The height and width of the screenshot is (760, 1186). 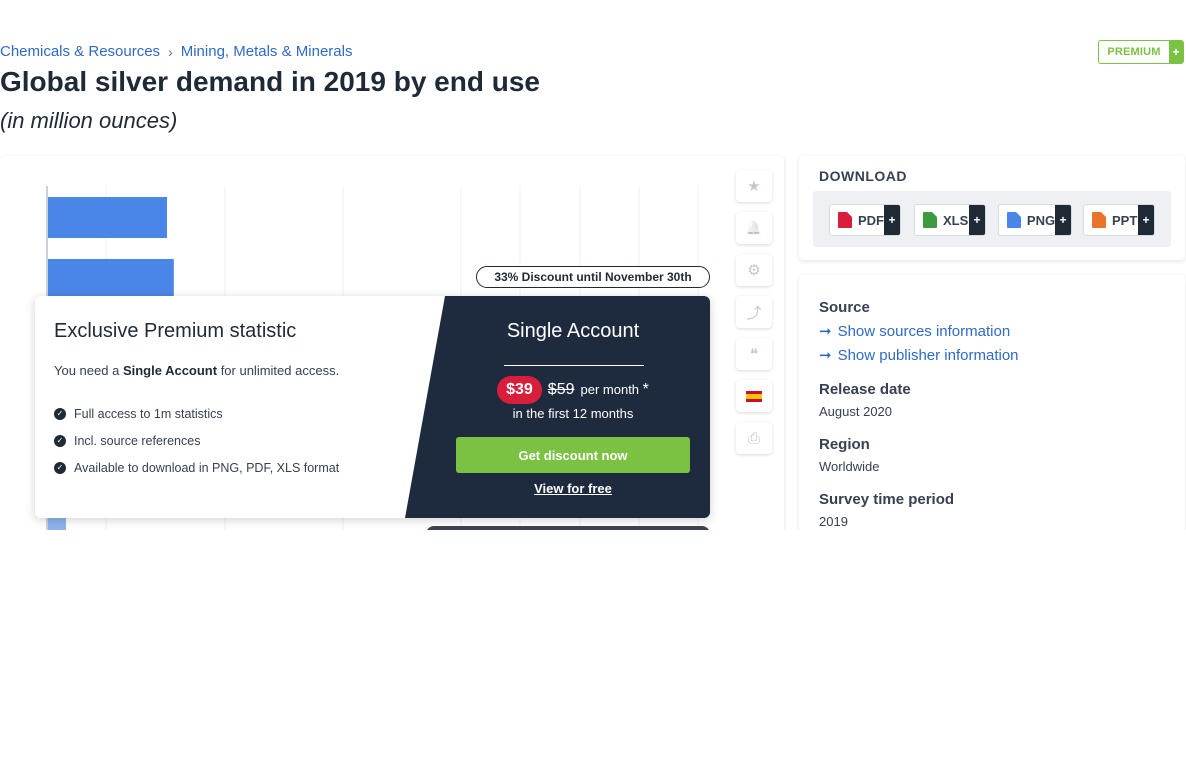 What do you see at coordinates (1014, 220) in the screenshot?
I see `png-icon` at bounding box center [1014, 220].